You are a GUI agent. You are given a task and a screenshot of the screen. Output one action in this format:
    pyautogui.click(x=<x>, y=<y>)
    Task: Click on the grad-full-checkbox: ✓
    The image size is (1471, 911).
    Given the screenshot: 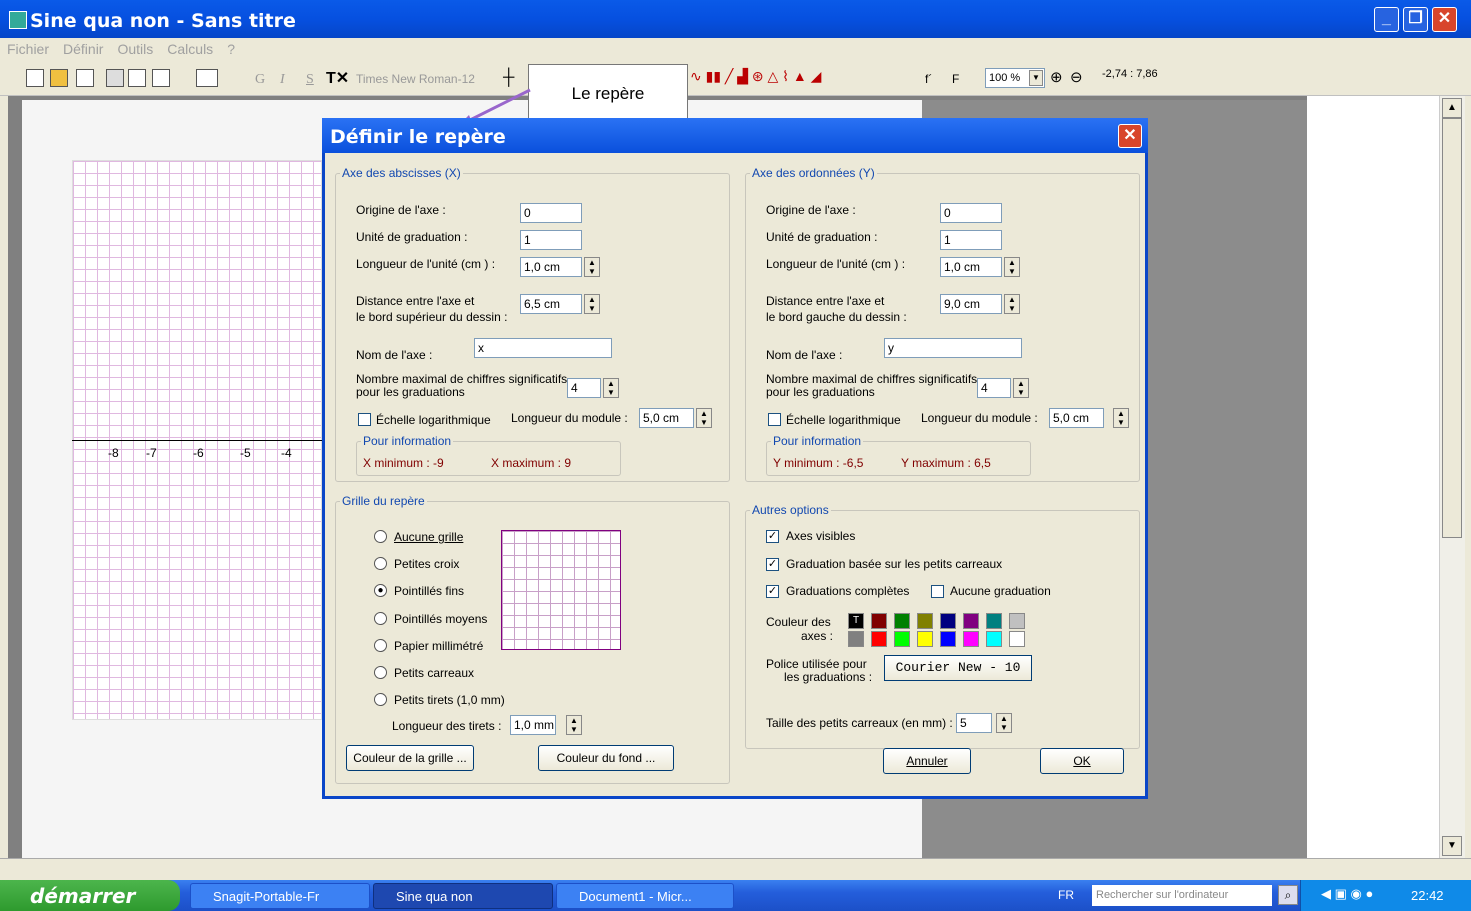 What is the action you would take?
    pyautogui.click(x=772, y=591)
    